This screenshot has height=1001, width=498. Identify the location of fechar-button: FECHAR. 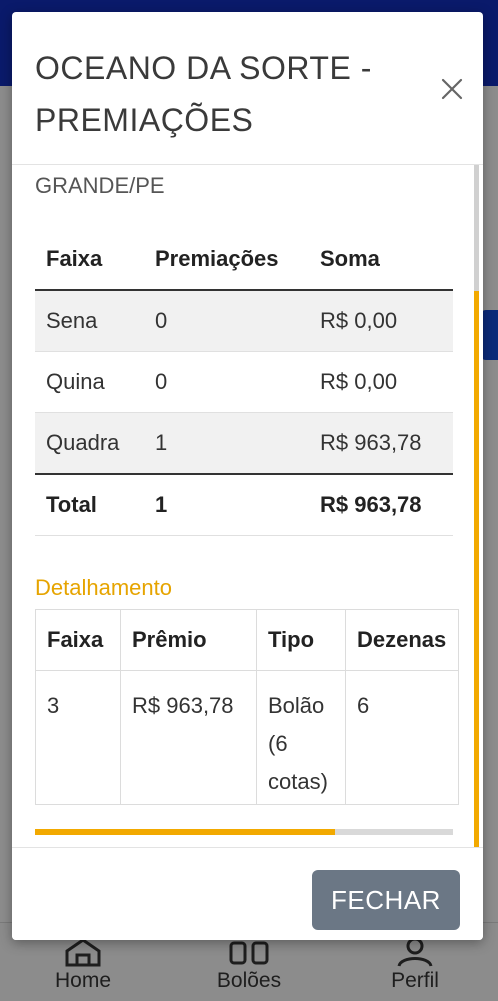
(386, 900).